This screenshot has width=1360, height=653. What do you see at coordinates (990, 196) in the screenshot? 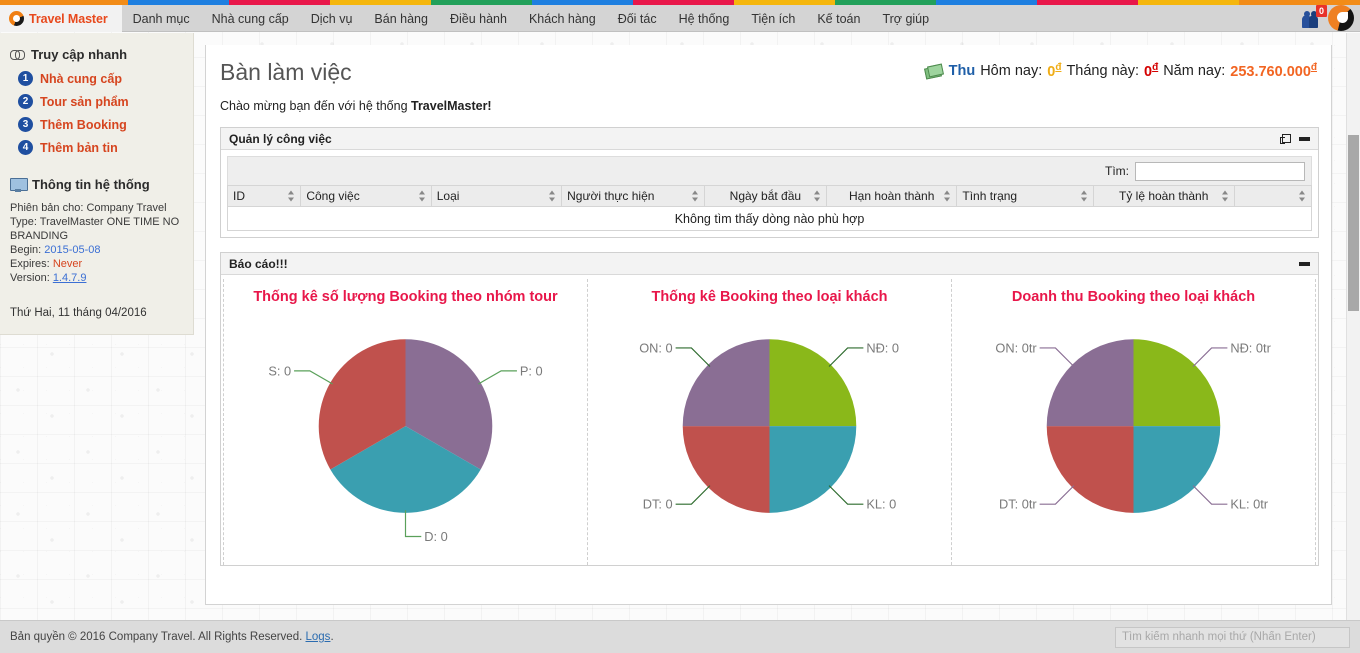
I see `task-column-label: Tình trạng` at bounding box center [990, 196].